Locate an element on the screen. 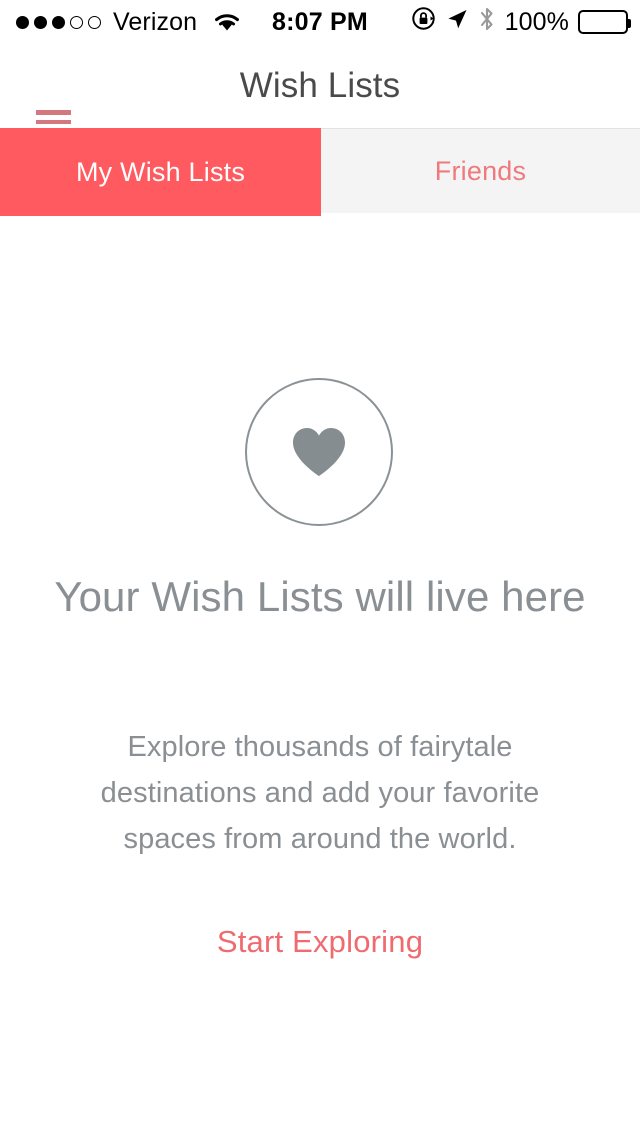 Image resolution: width=640 pixels, height=1136 pixels. status-bar: Verizon 8:07 PM 100% is located at coordinates (320, 22).